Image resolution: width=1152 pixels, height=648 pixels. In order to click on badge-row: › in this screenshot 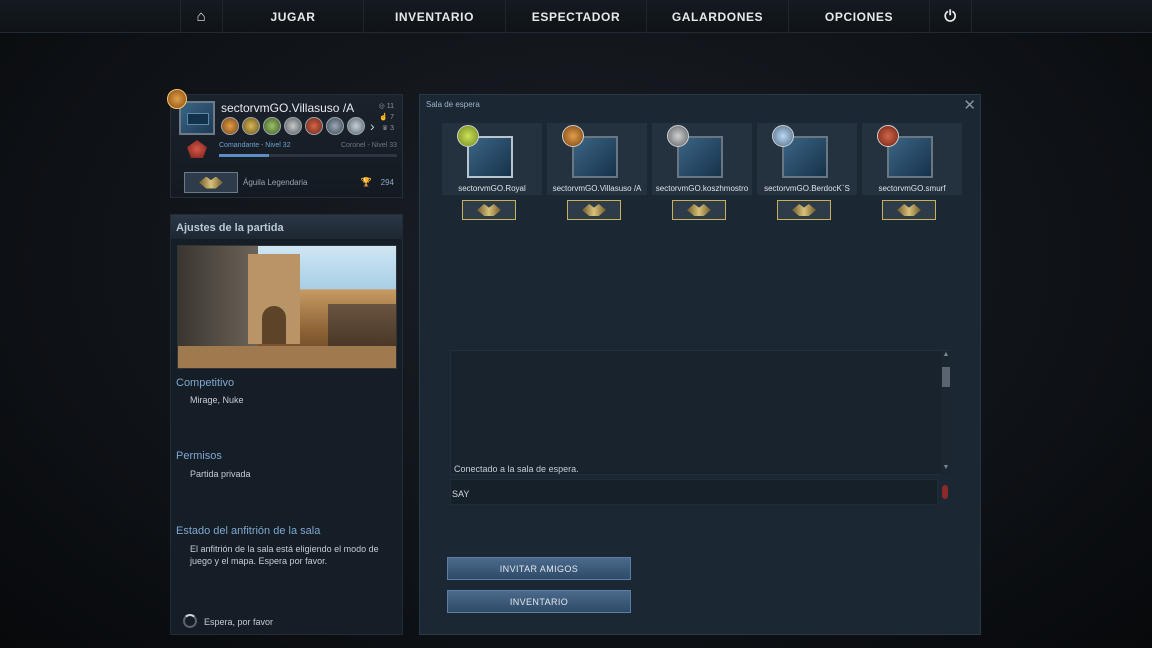, I will do `click(298, 126)`.